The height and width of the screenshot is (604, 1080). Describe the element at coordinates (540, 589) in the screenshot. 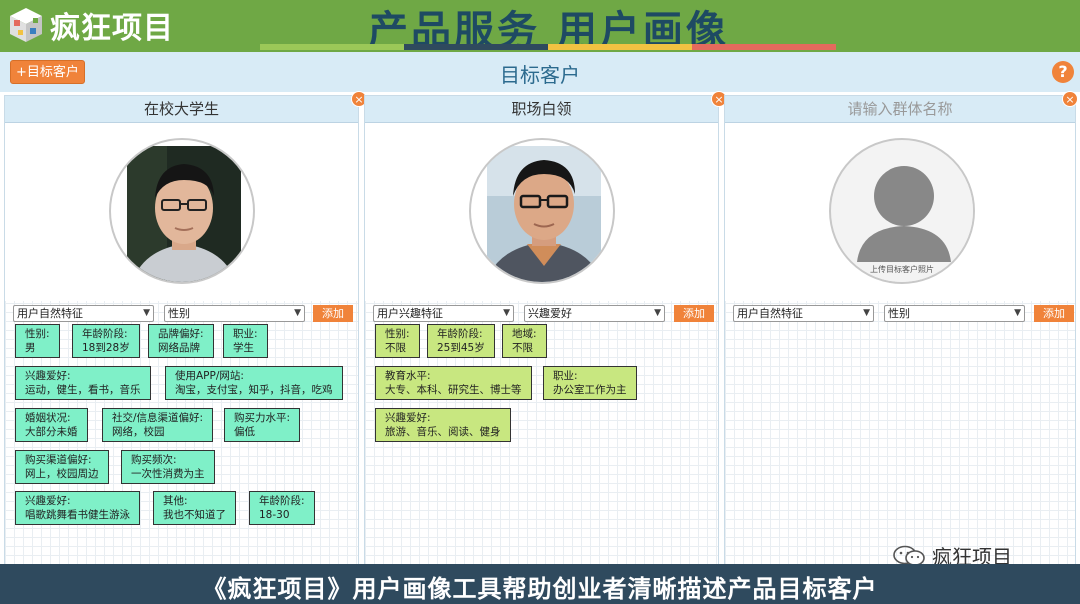

I see `footer-text: 《疯狂项目》用户画像工具帮助创业者清晰描述产品目标客户` at that location.